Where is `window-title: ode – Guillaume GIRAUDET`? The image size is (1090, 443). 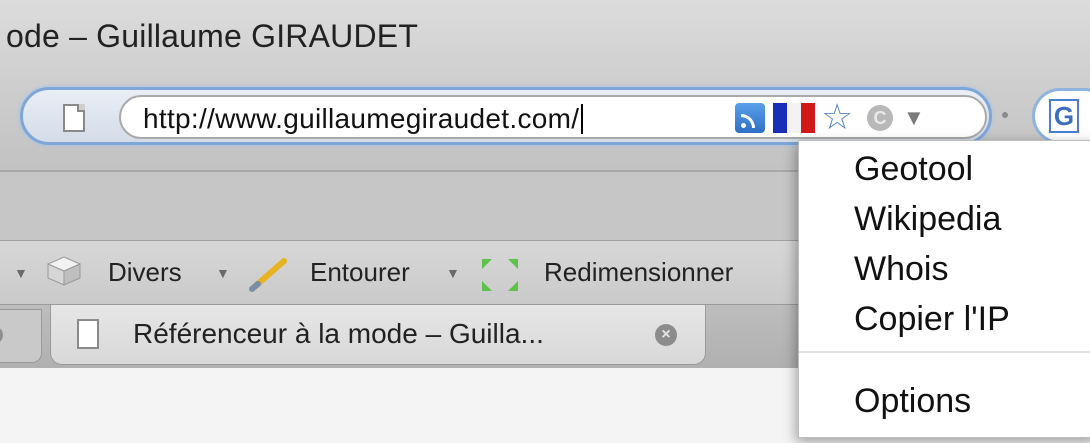
window-title: ode – Guillaume GIRAUDET is located at coordinates (212, 36).